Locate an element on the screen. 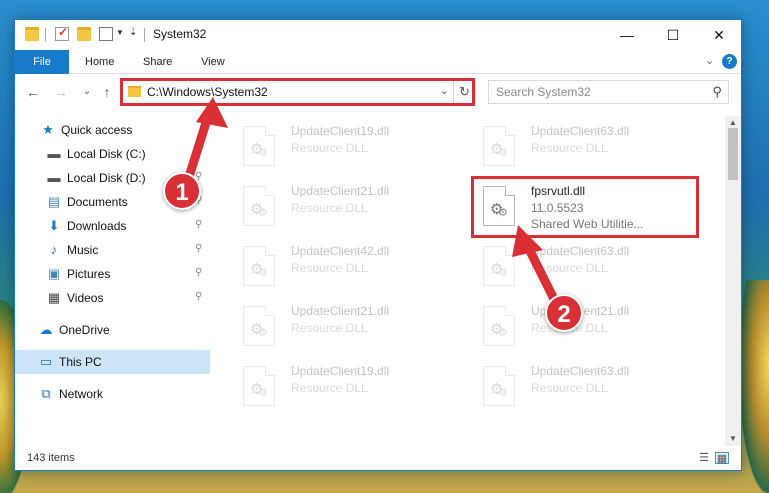 This screenshot has height=493, width=769. properties-icon is located at coordinates (106, 34).